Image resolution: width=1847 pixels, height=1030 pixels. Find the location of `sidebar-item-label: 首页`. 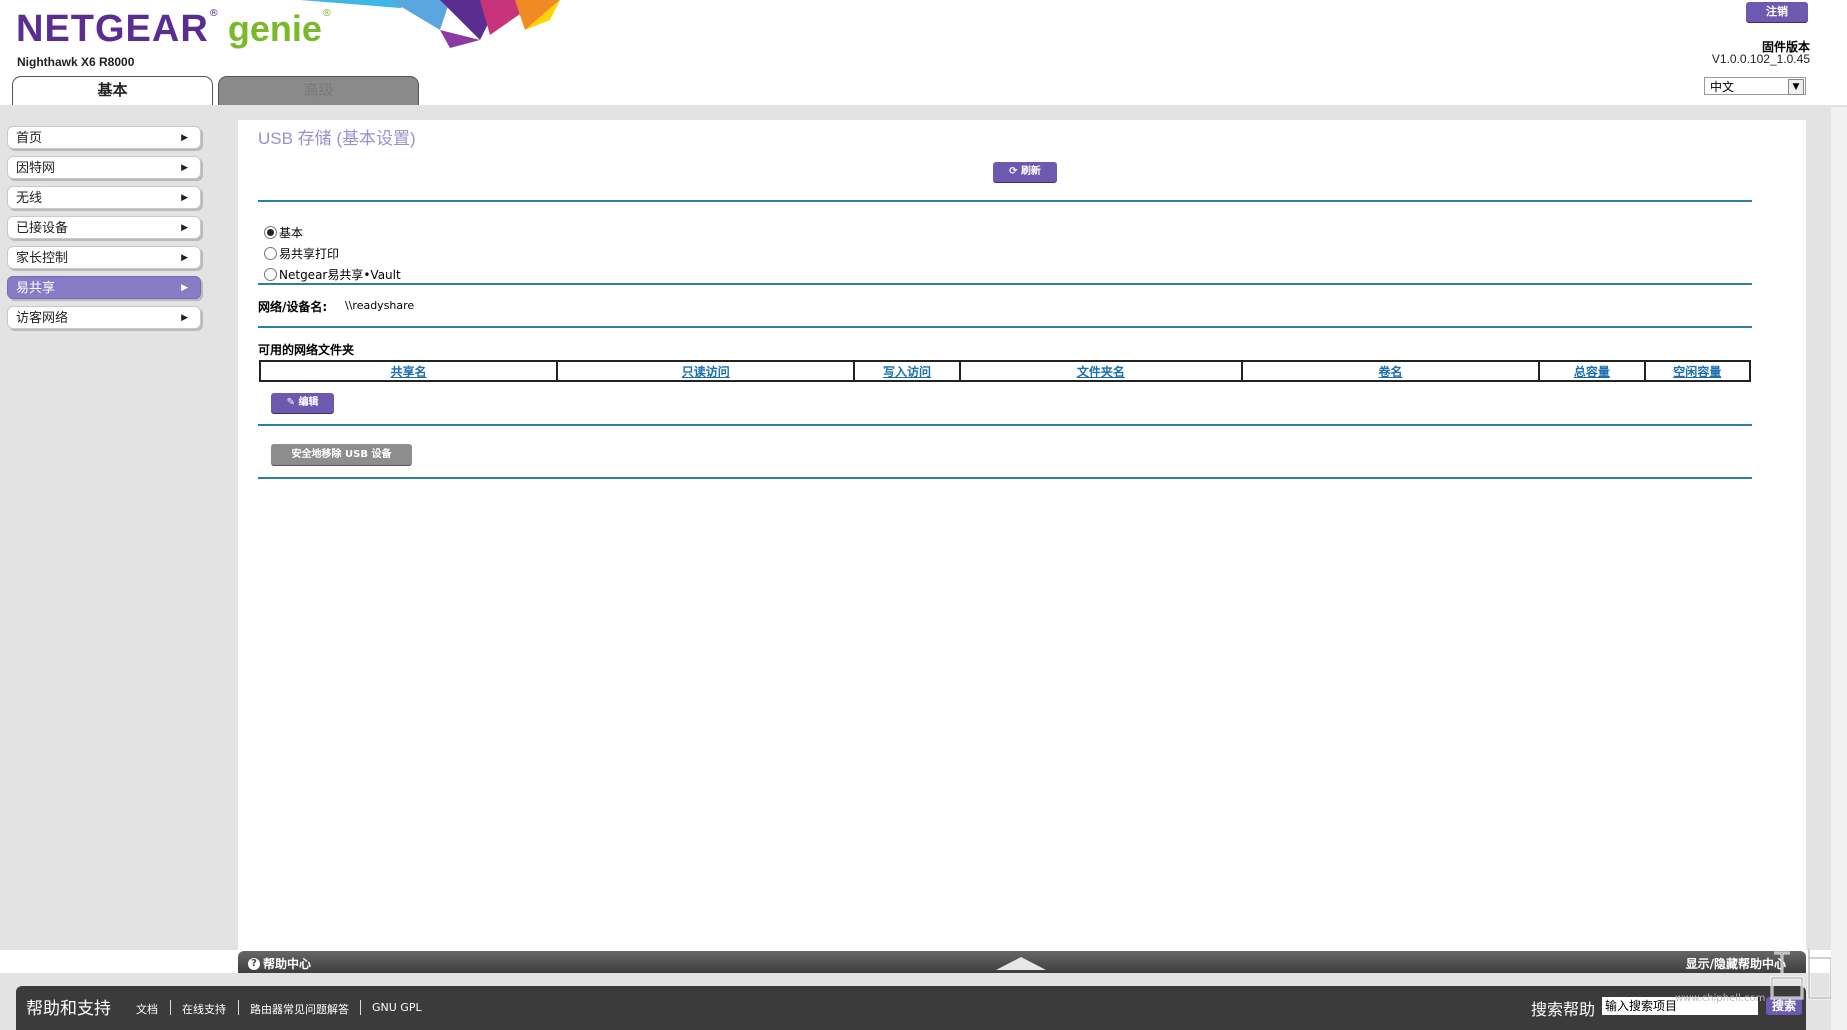

sidebar-item-label: 首页 is located at coordinates (29, 138).